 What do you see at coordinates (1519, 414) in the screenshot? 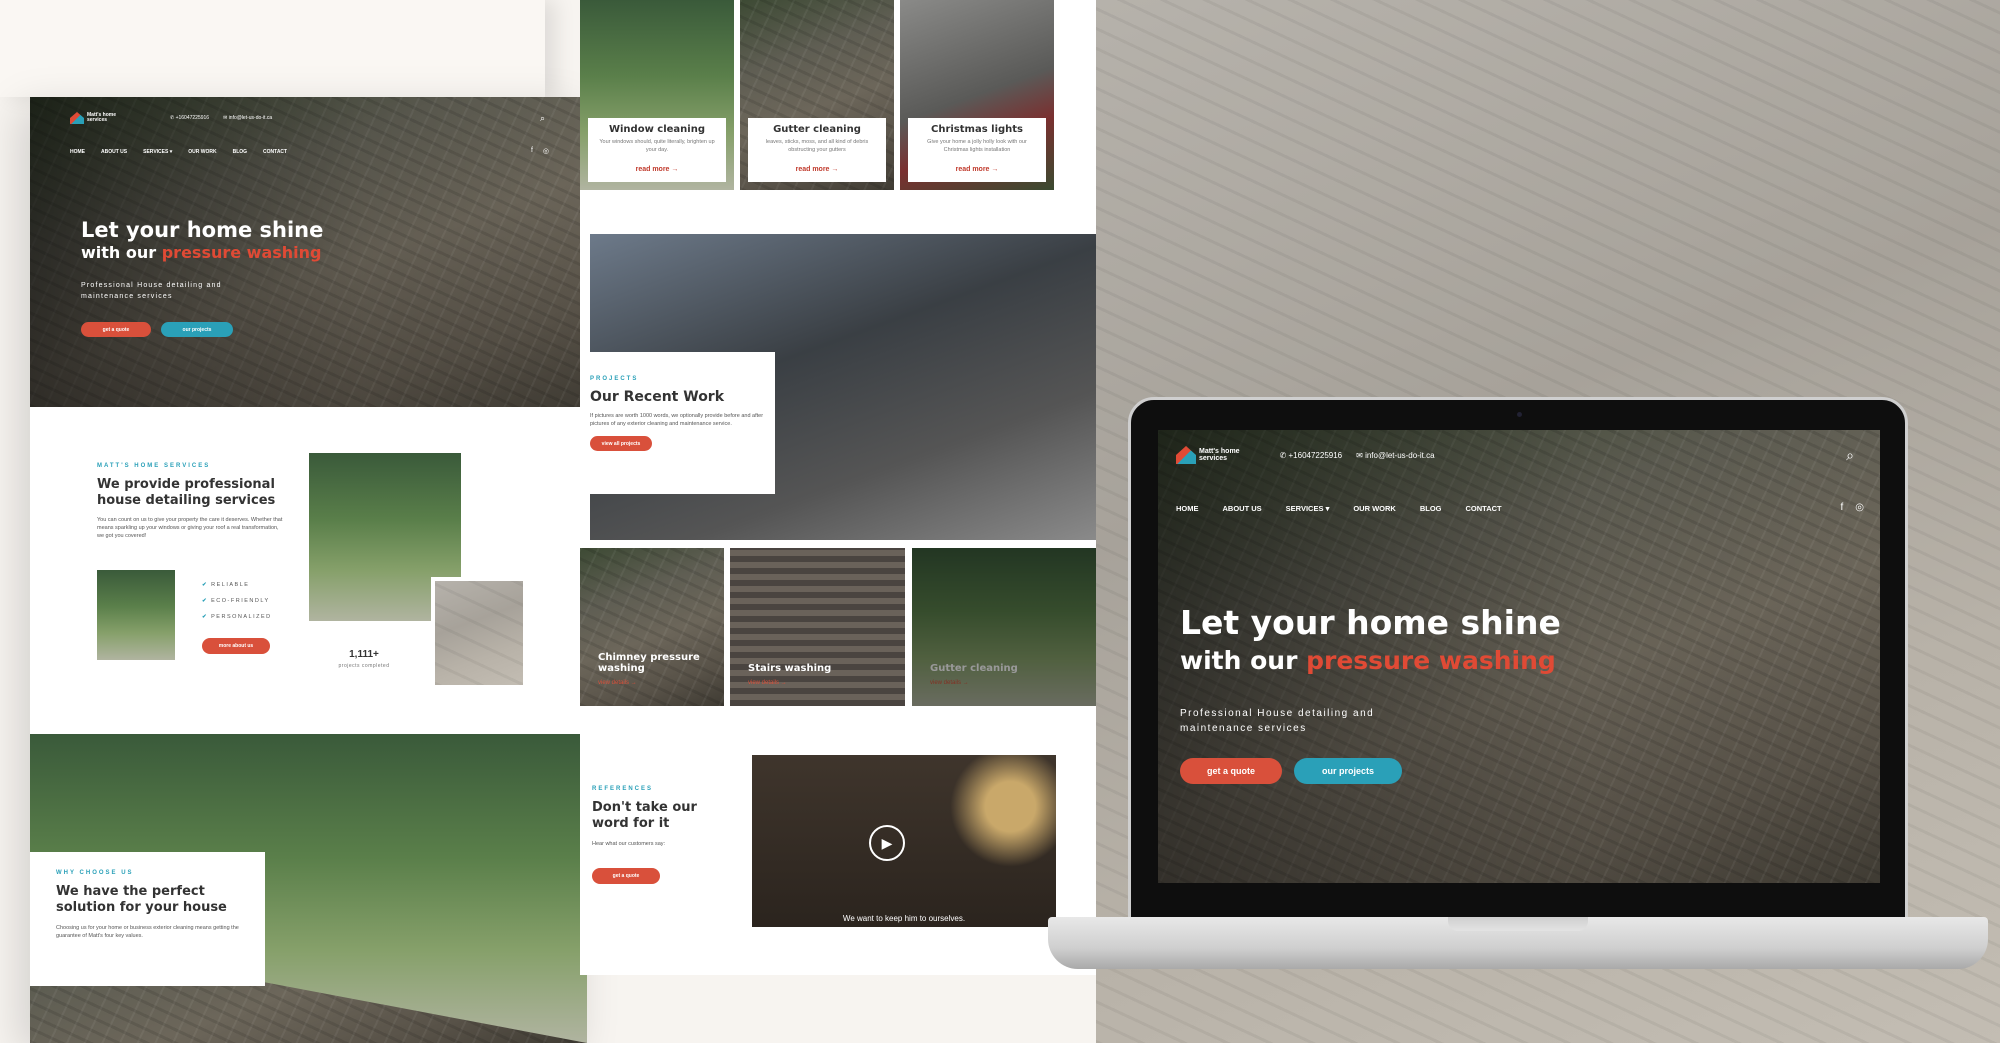
I see `webcam-icon` at bounding box center [1519, 414].